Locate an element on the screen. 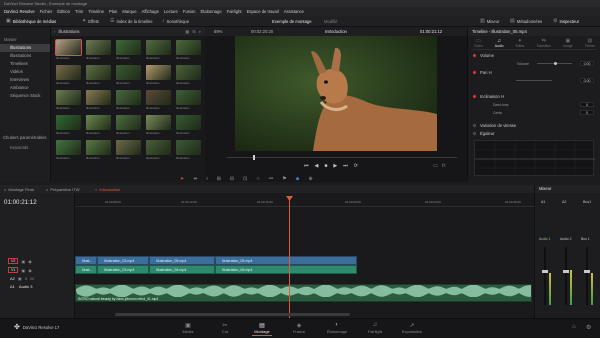  track-v1-label: V1 is located at coordinates (13, 270).